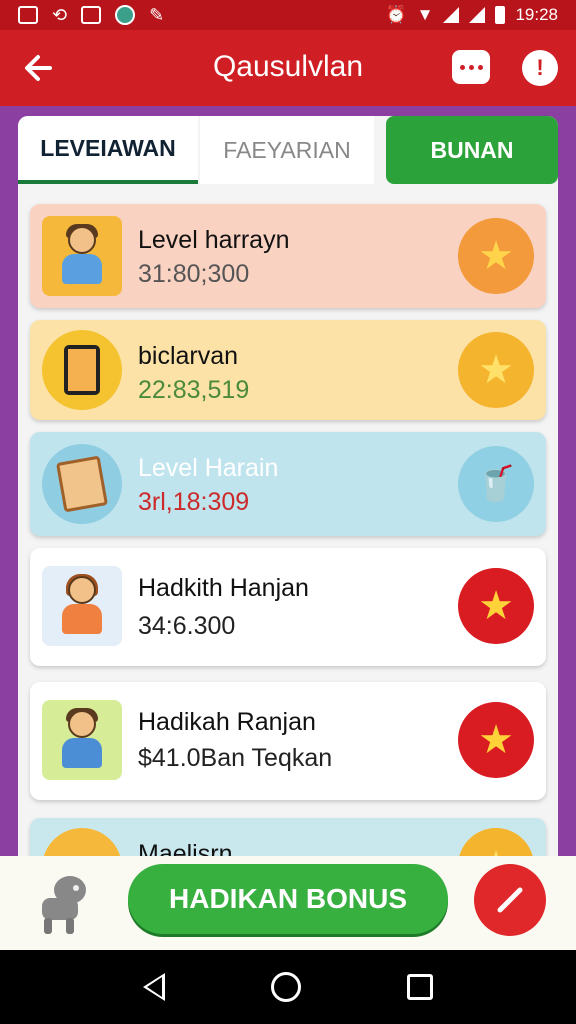  Describe the element at coordinates (194, 390) in the screenshot. I see `item-value: 22:83,519` at that location.